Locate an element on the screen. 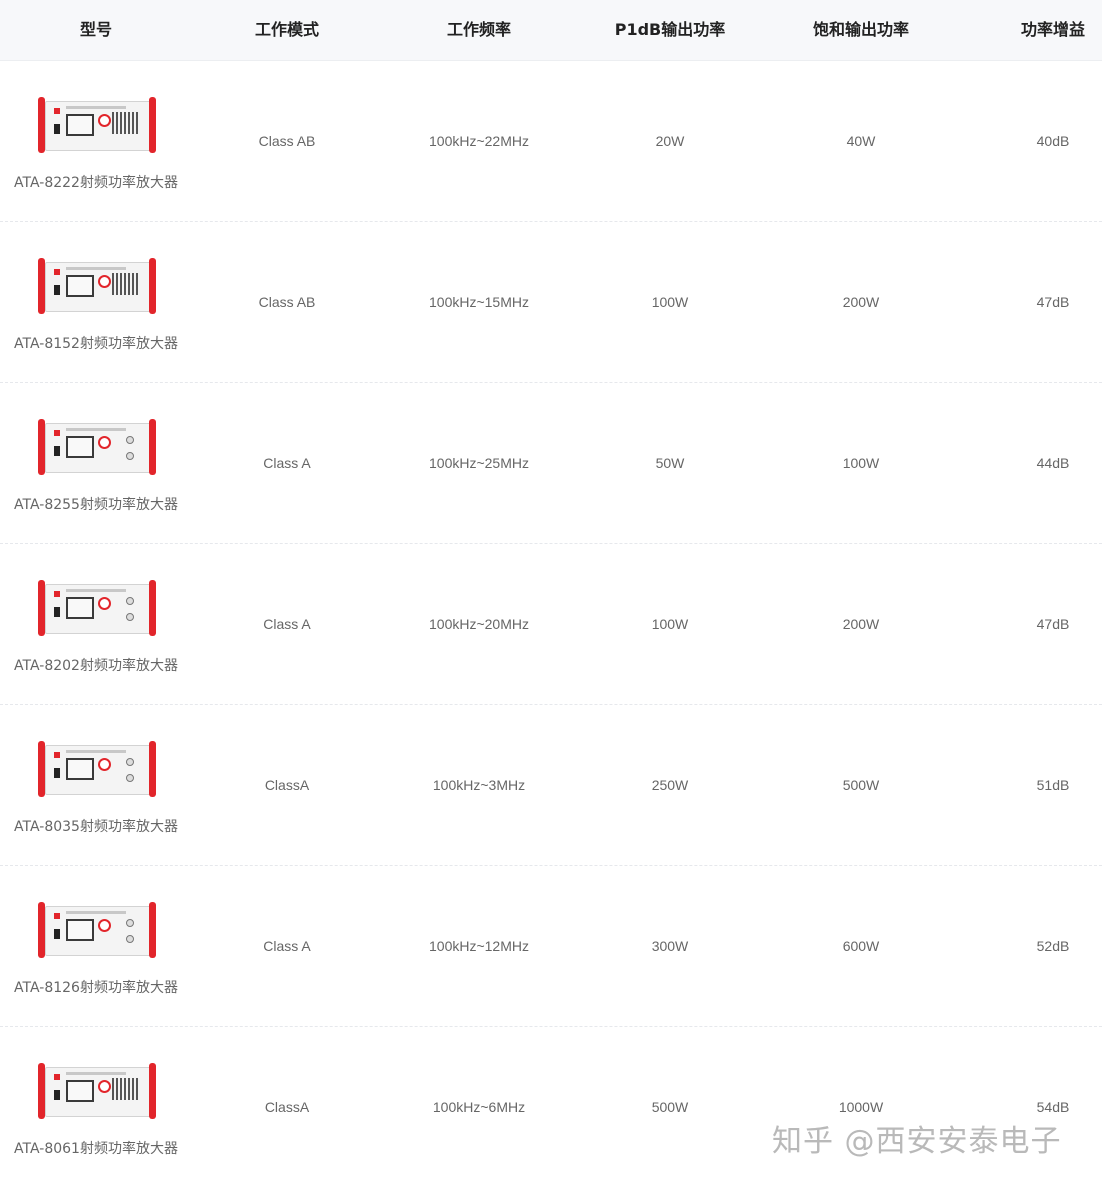  frequency-cell: 100kHz~6MHz is located at coordinates (479, 1107).